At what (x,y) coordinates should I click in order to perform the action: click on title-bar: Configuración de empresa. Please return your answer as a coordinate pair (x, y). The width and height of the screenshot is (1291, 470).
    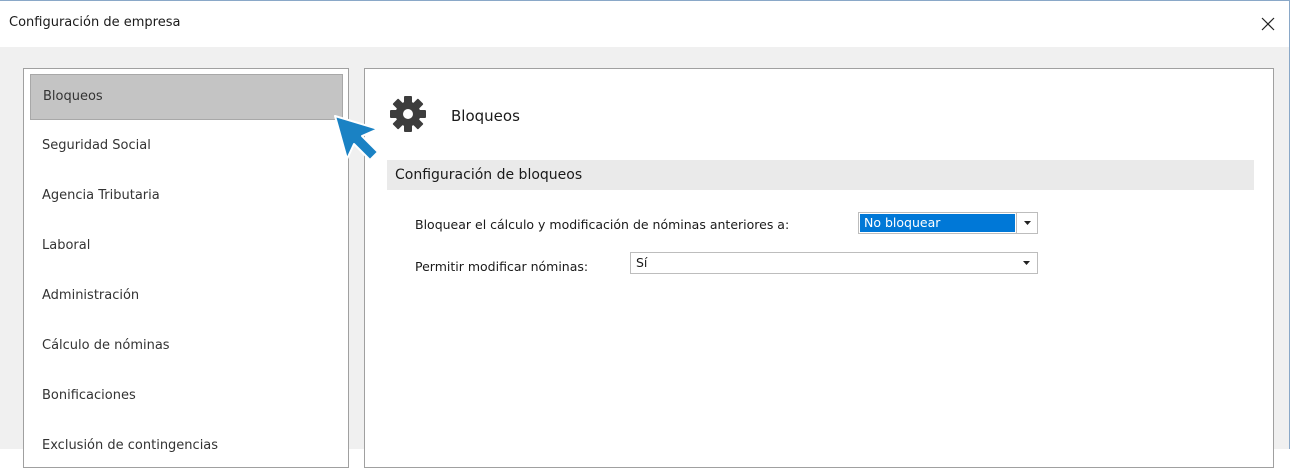
    Looking at the image, I should click on (644, 24).